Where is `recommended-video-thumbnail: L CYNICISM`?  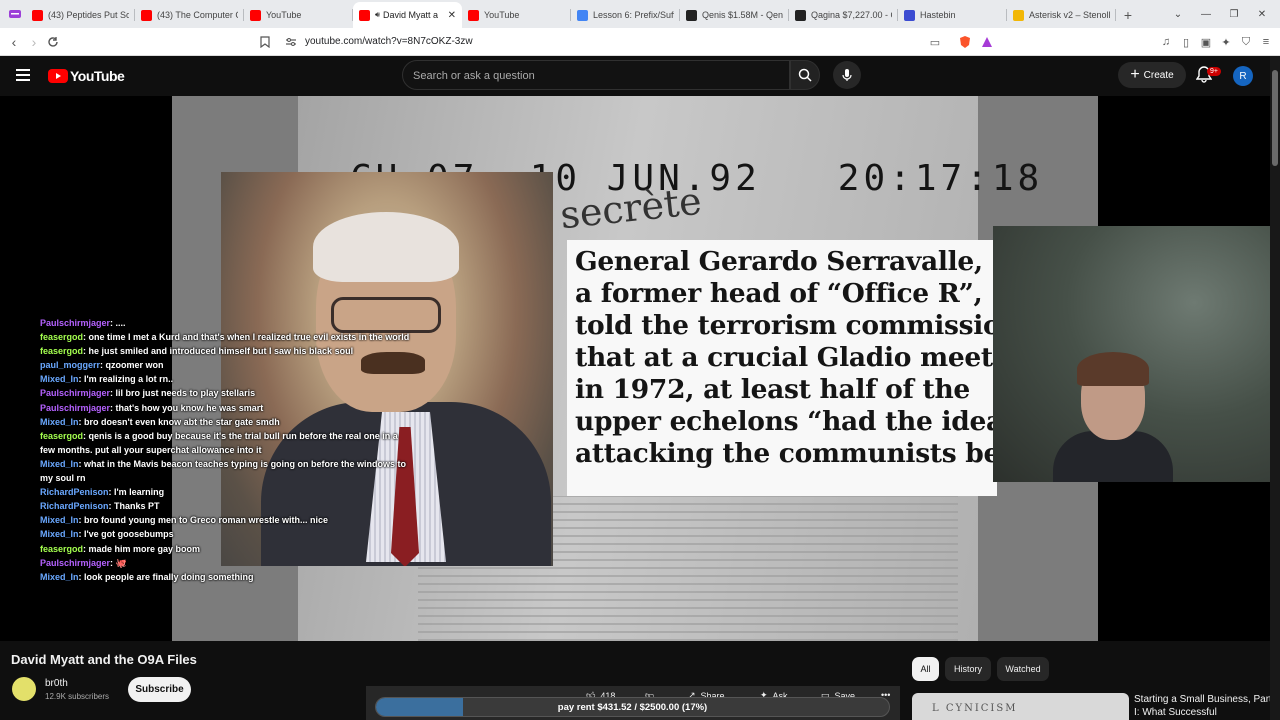 recommended-video-thumbnail: L CYNICISM is located at coordinates (1020, 706).